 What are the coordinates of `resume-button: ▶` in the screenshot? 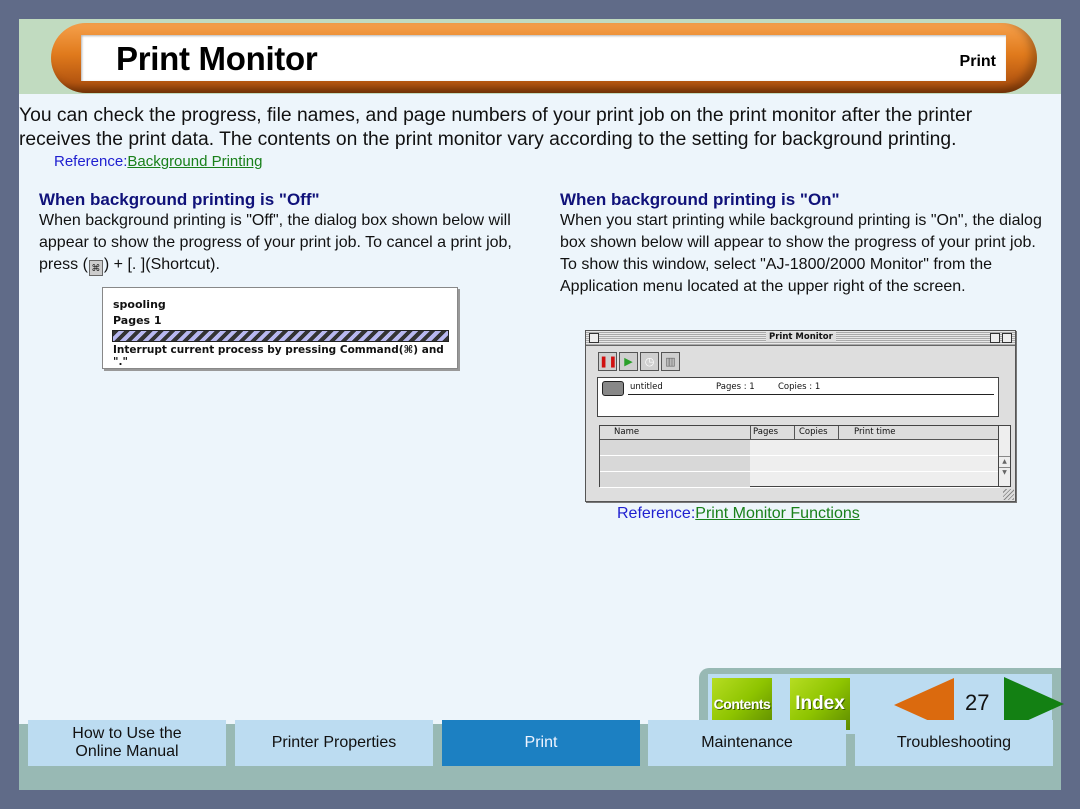 It's located at (628, 361).